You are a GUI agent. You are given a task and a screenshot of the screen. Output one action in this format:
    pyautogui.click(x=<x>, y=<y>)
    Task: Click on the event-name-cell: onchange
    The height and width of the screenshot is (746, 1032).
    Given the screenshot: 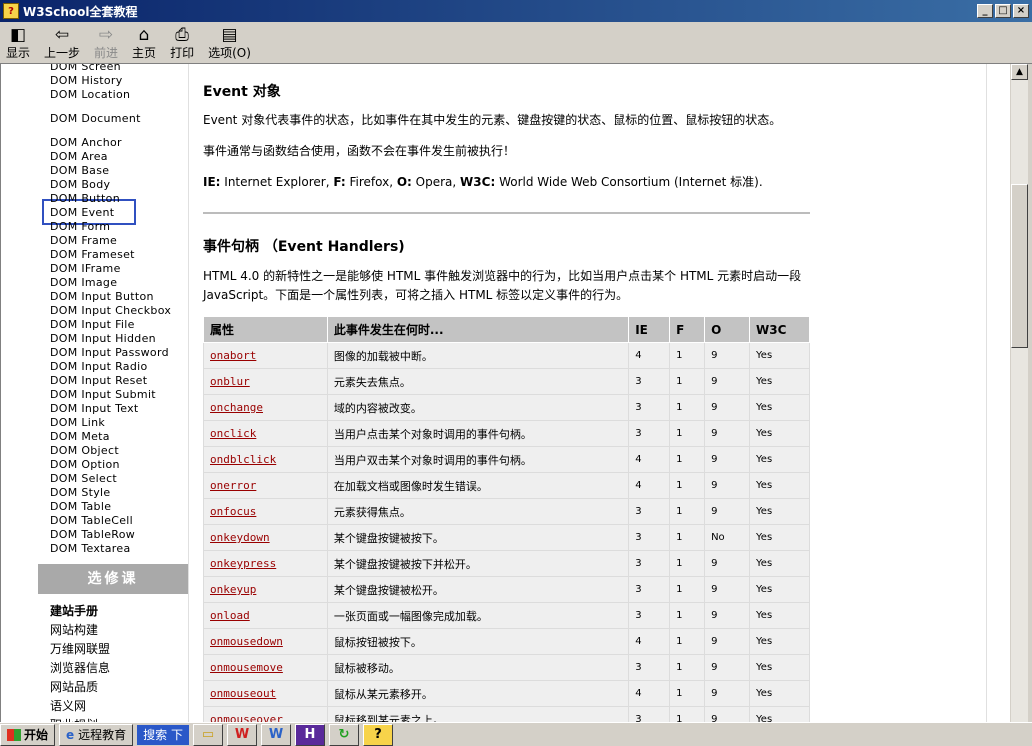 What is the action you would take?
    pyautogui.click(x=265, y=407)
    